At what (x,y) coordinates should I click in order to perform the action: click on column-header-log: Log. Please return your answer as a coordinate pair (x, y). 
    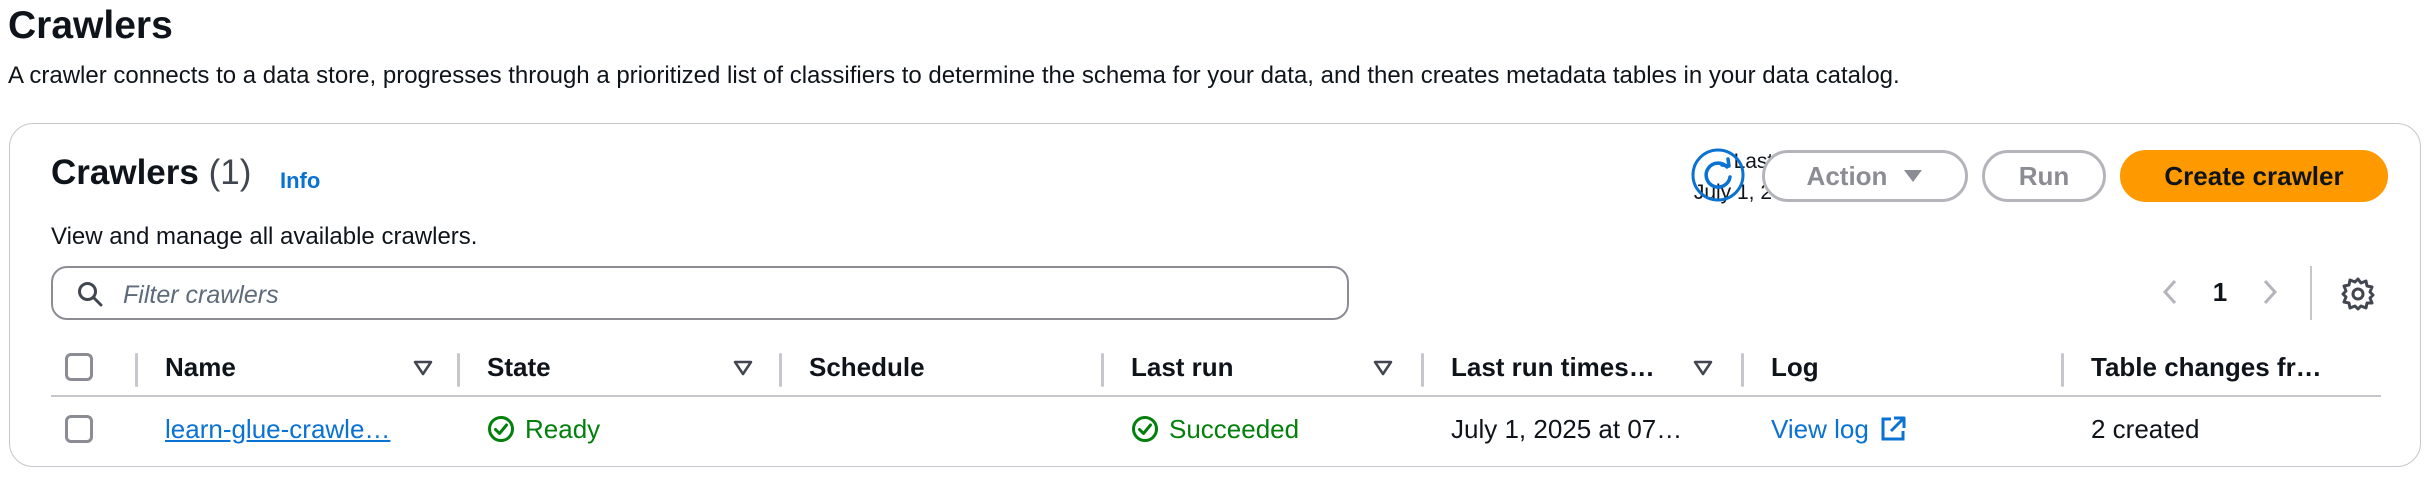
    Looking at the image, I should click on (1795, 366).